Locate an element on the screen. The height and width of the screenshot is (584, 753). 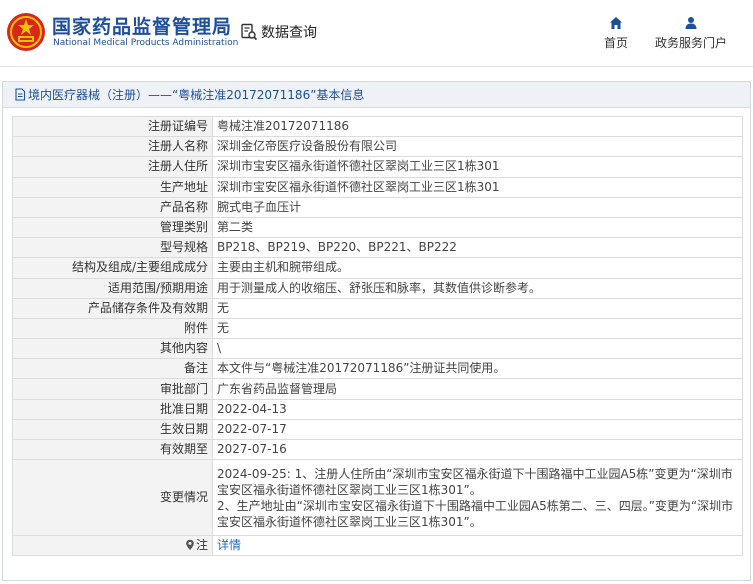
field-value: BP218、BP219、BP220、BP221、BP222 is located at coordinates (477, 248).